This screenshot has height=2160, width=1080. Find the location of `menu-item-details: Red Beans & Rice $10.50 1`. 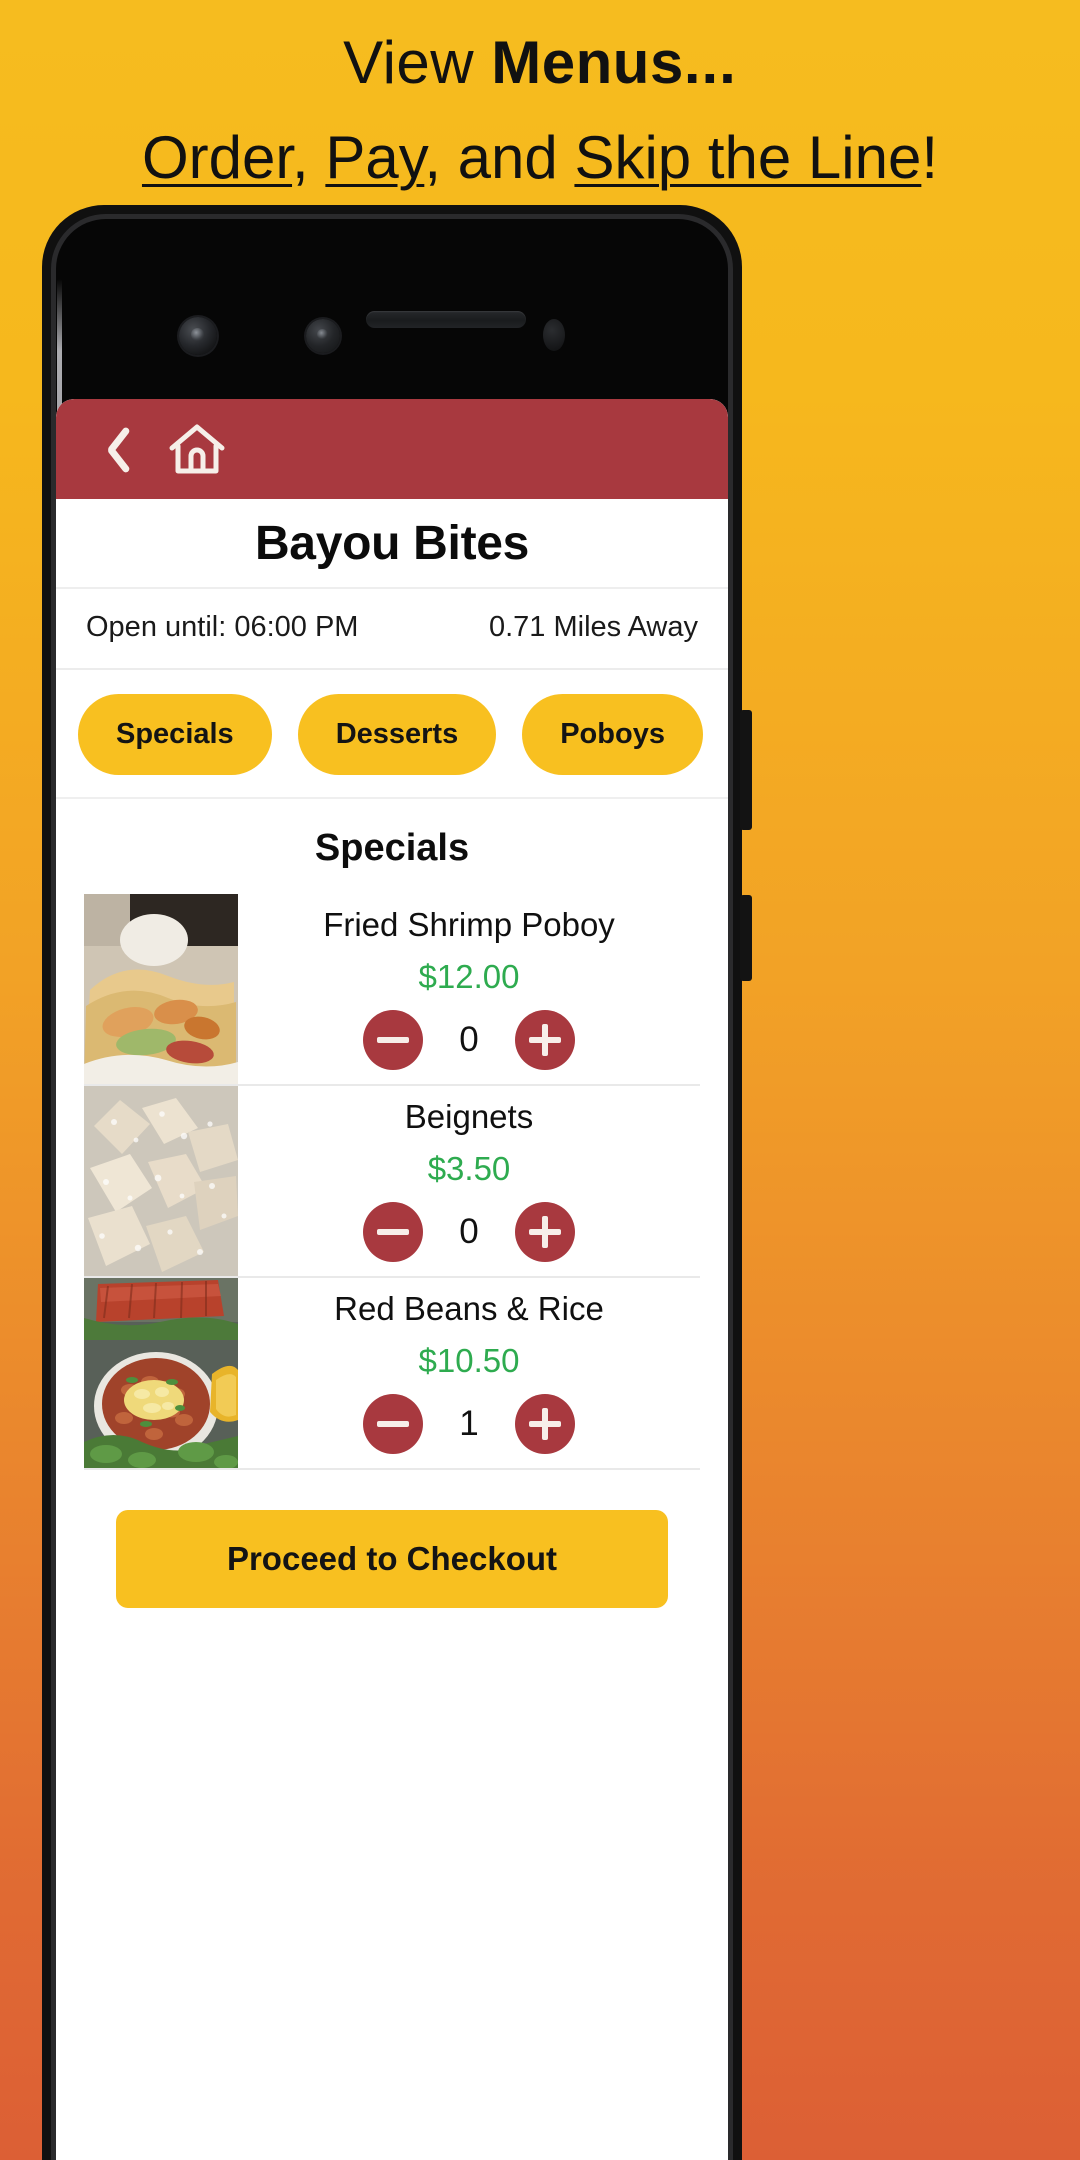

menu-item-details: Red Beans & Rice $10.50 1 is located at coordinates (469, 1373).